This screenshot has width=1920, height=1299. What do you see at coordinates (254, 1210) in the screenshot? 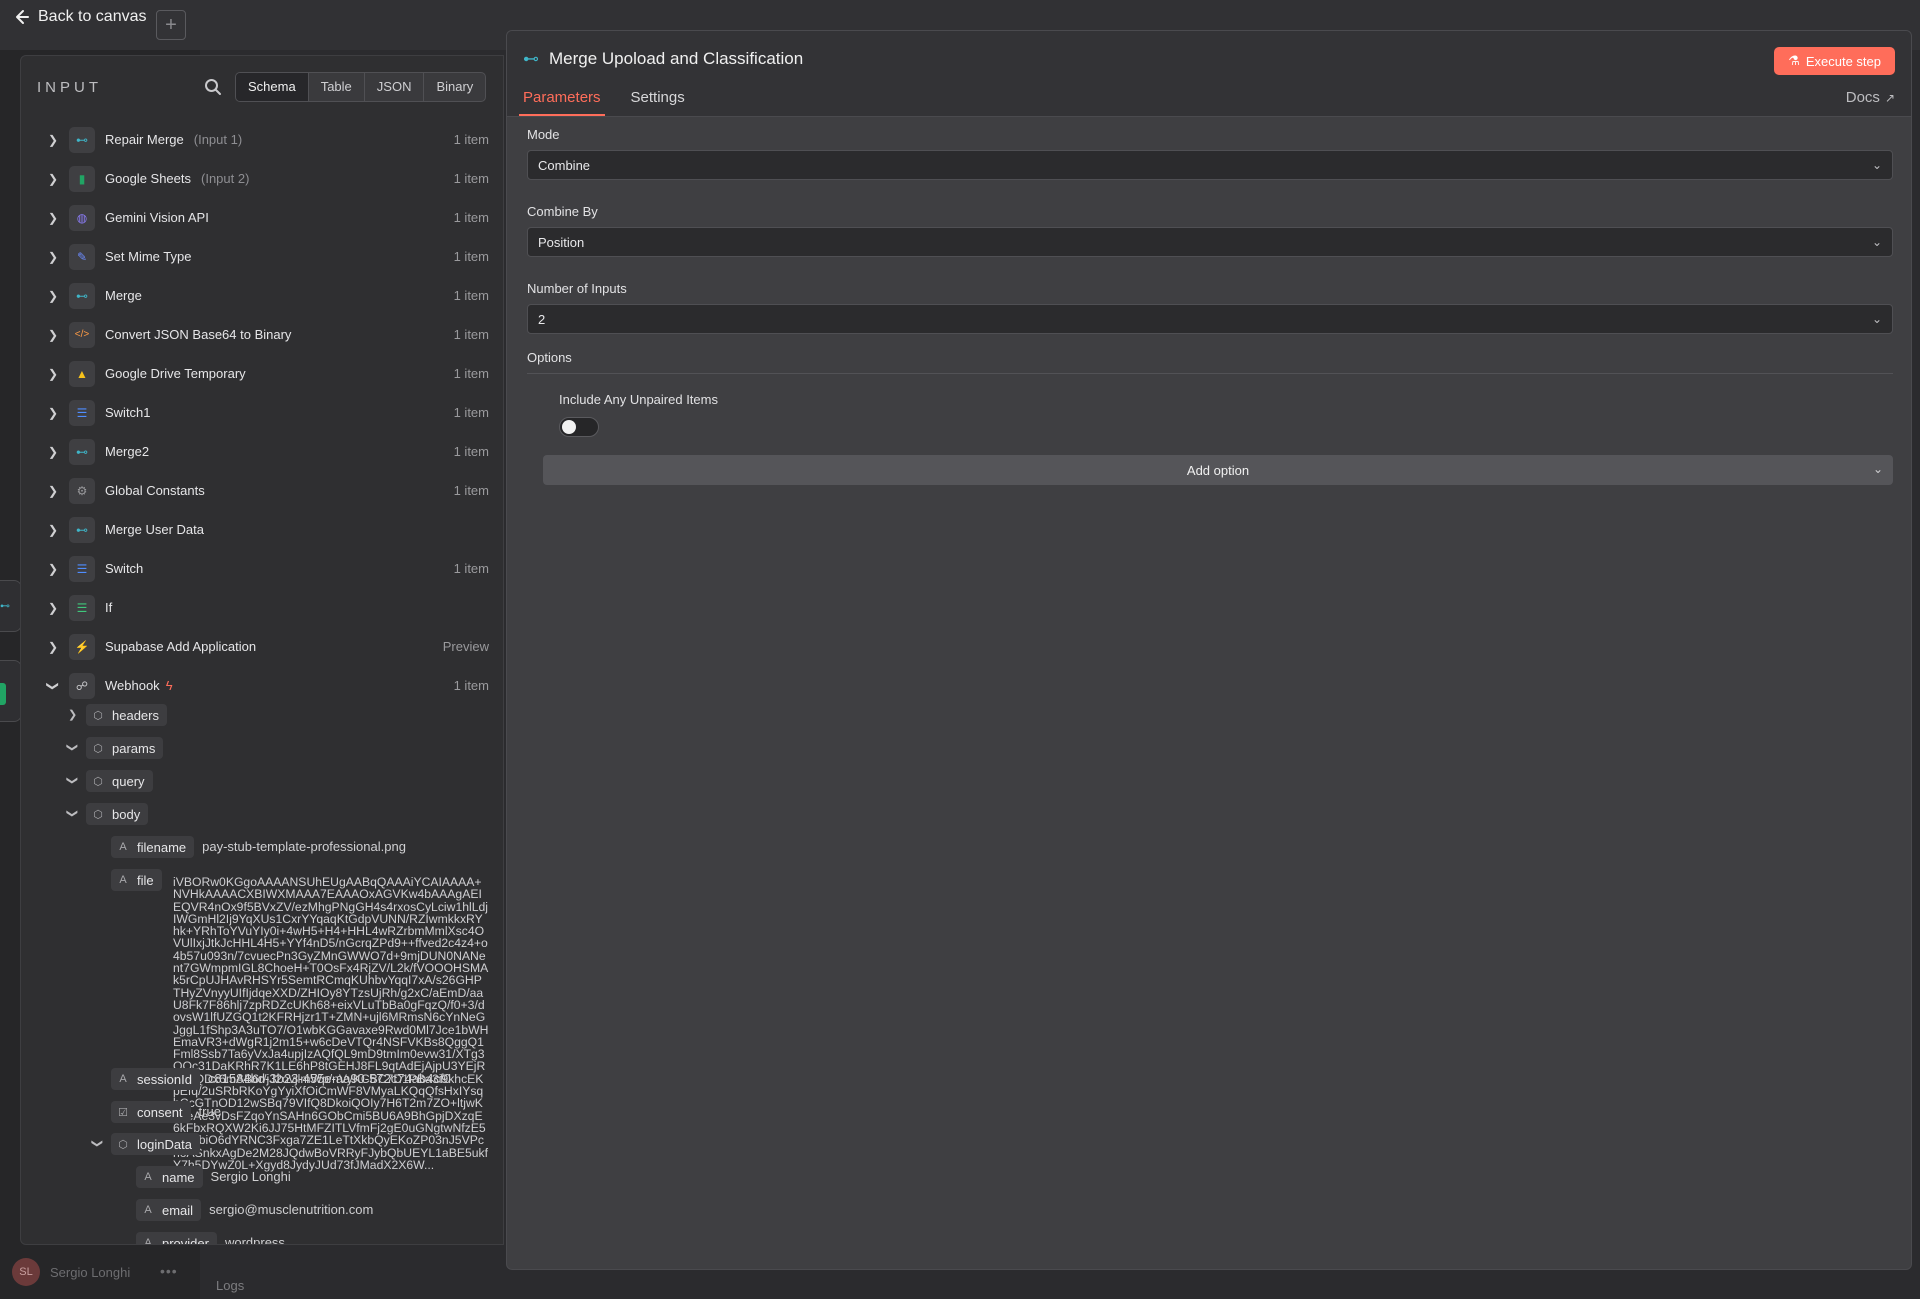
I see `field-email: Aemail sergio@musclenutrition.com` at bounding box center [254, 1210].